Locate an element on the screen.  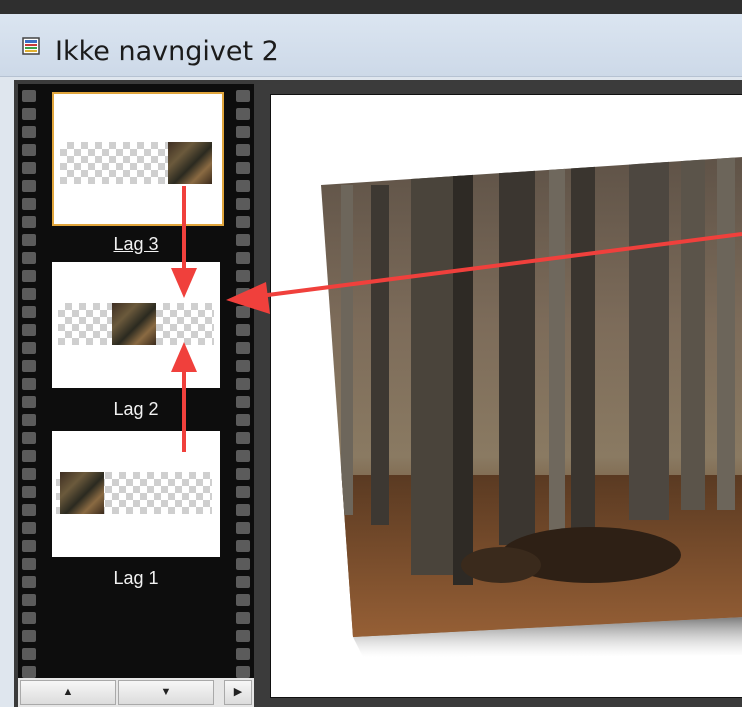
layer-2-photo is located at coordinates (134, 324).